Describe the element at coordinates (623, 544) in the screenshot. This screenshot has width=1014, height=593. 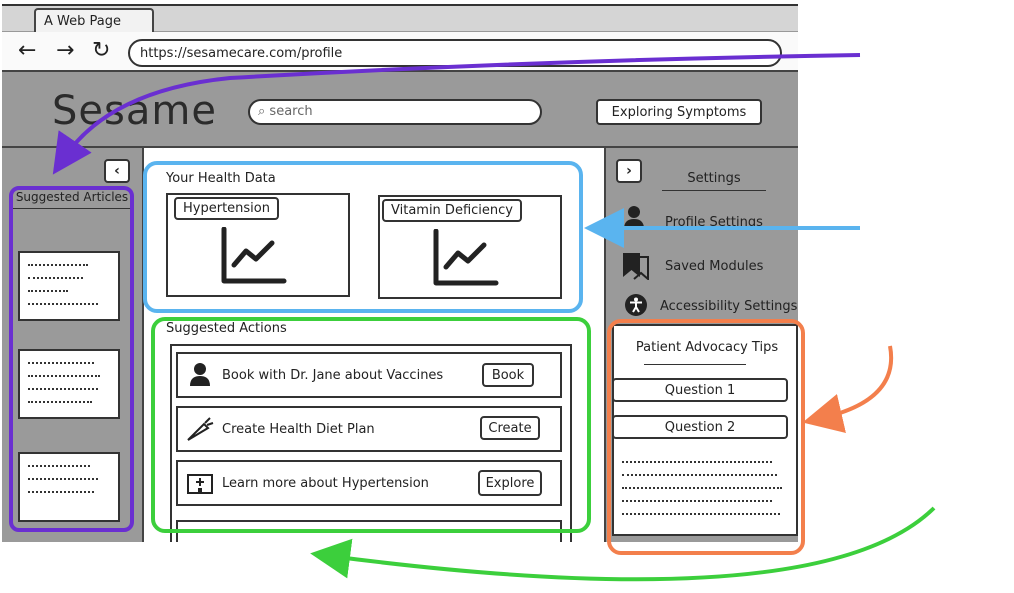
I see `green-arrow` at that location.